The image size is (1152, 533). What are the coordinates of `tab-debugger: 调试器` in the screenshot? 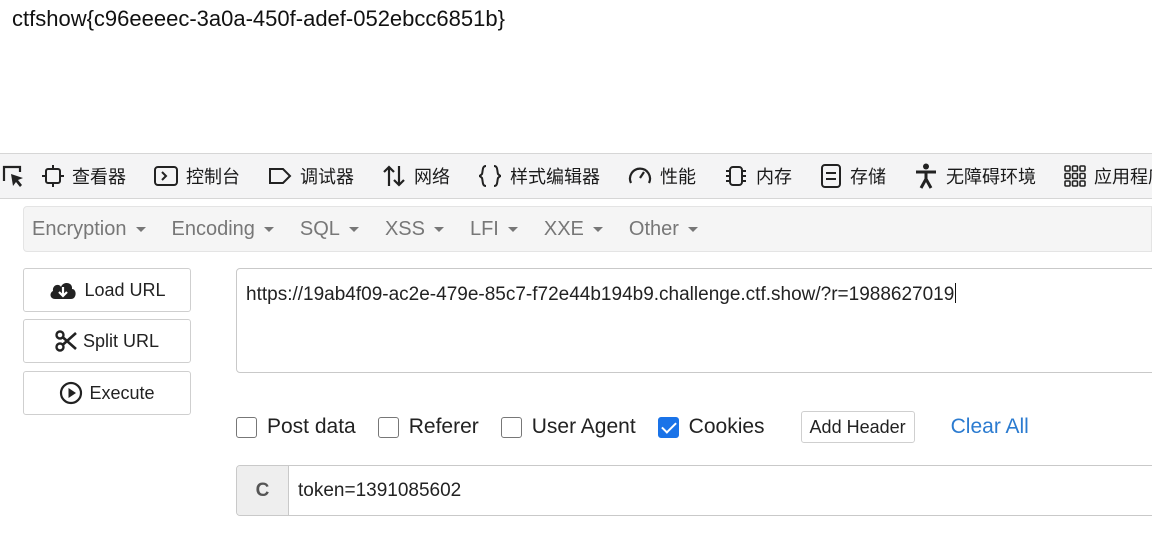 It's located at (309, 176).